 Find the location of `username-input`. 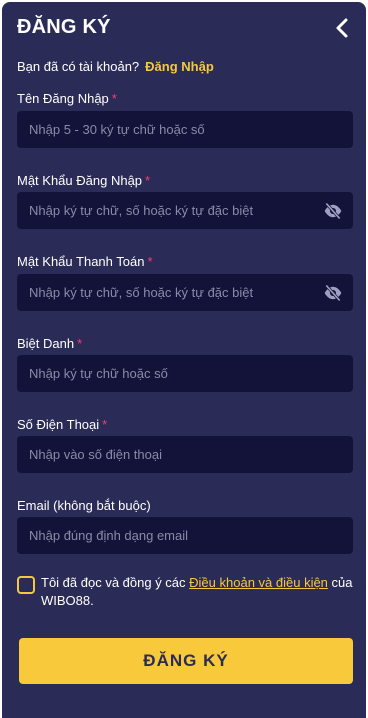

username-input is located at coordinates (169, 129).